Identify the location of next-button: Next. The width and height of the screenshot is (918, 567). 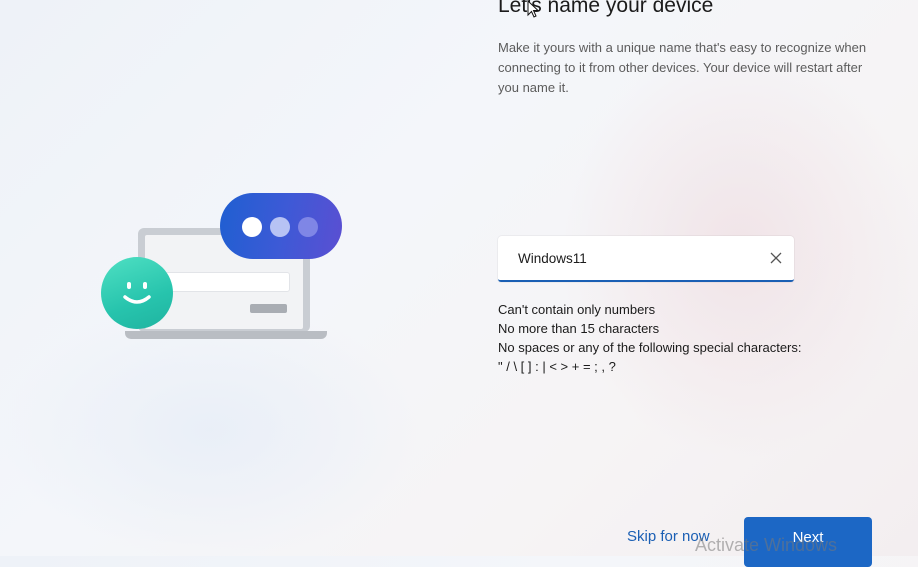
(808, 542).